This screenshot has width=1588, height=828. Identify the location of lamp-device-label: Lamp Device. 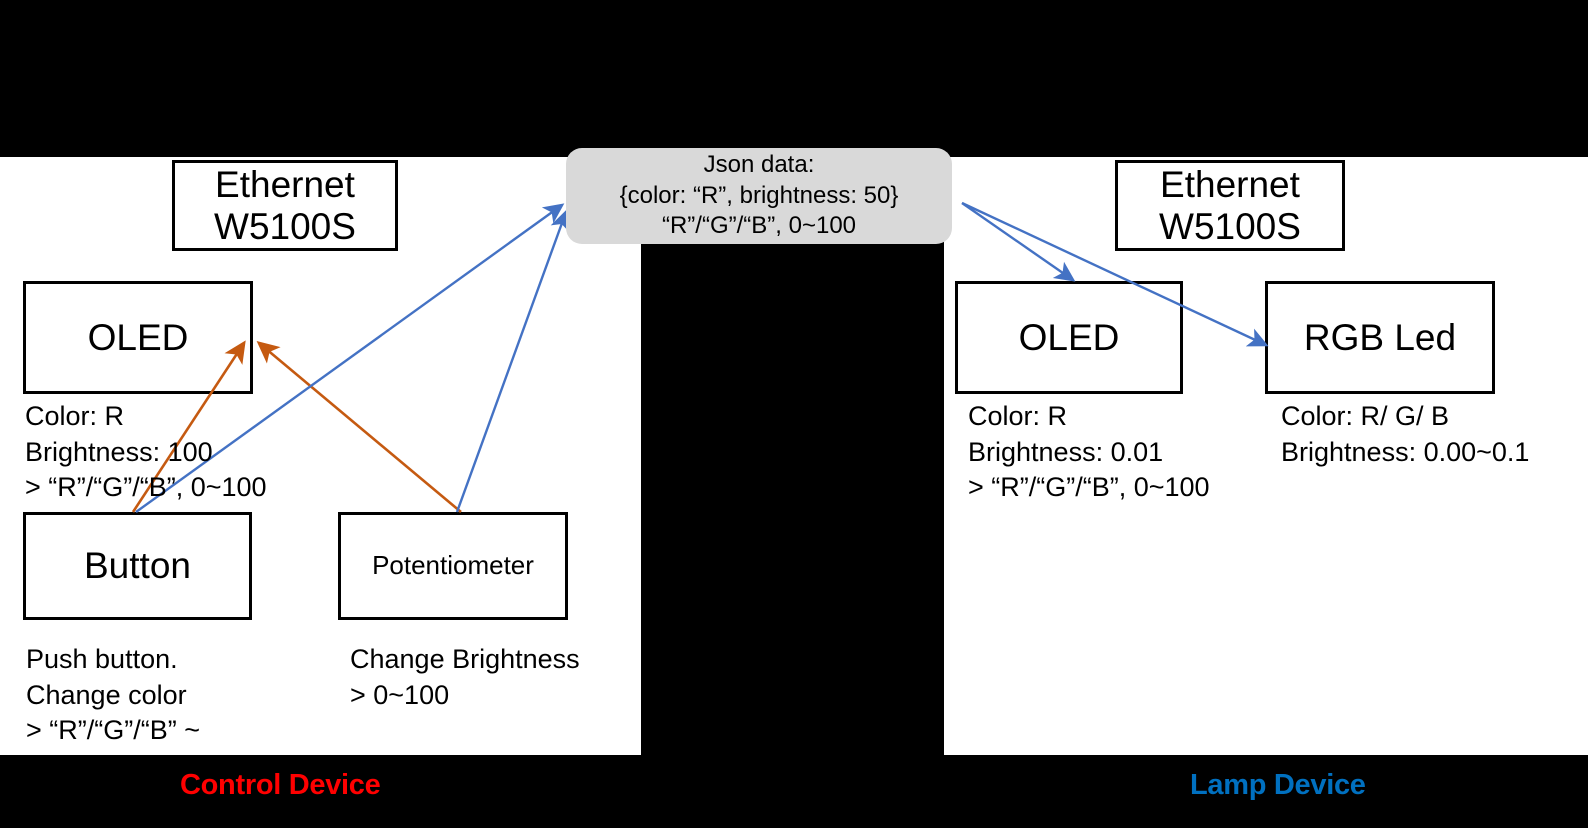
(1278, 785).